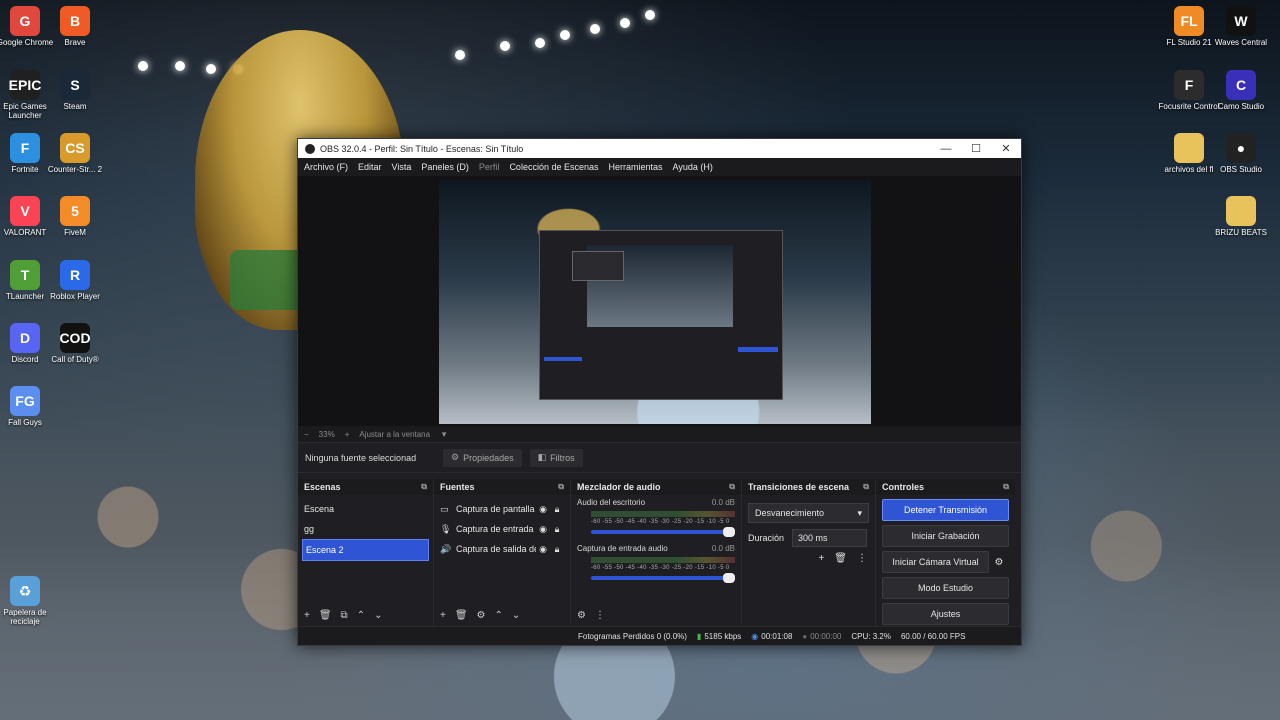  I want to click on source-item: ▭ Captura de pantalla ◉ 🔒︎, so click(502, 509).